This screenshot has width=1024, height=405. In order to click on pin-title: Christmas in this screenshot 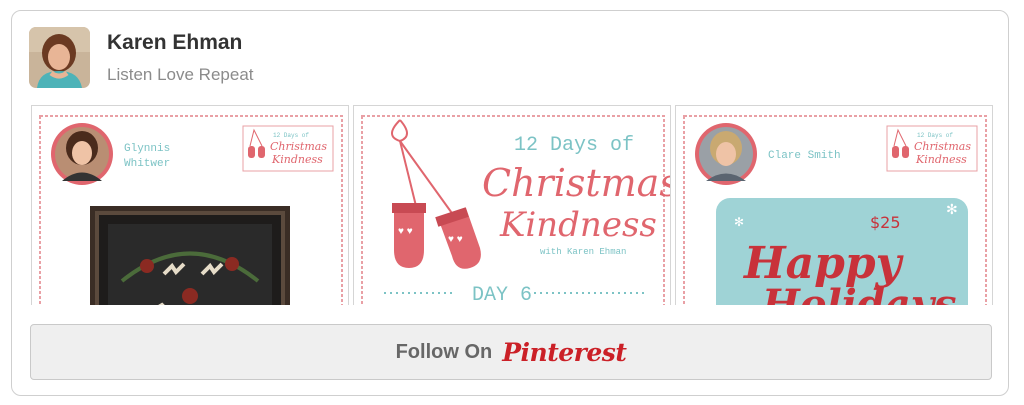, I will do `click(576, 183)`.